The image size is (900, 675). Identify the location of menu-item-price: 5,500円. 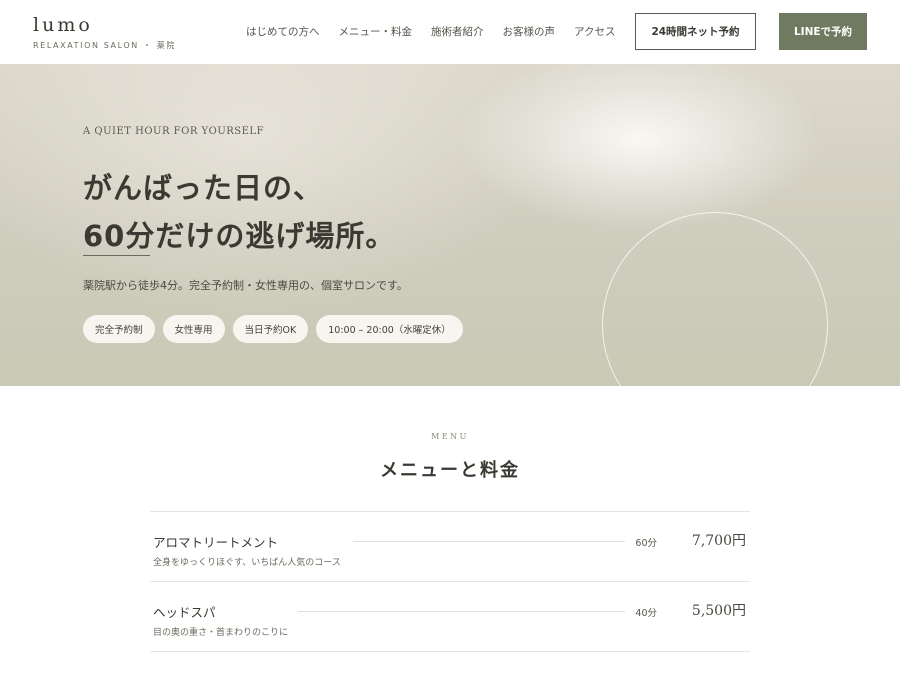
(718, 611).